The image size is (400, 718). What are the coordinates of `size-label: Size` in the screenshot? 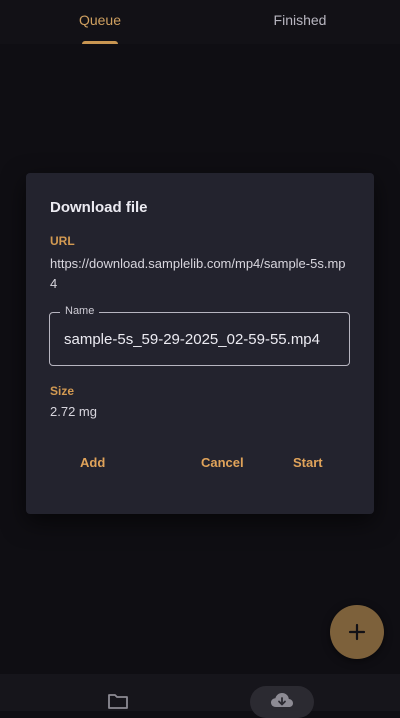 It's located at (62, 391).